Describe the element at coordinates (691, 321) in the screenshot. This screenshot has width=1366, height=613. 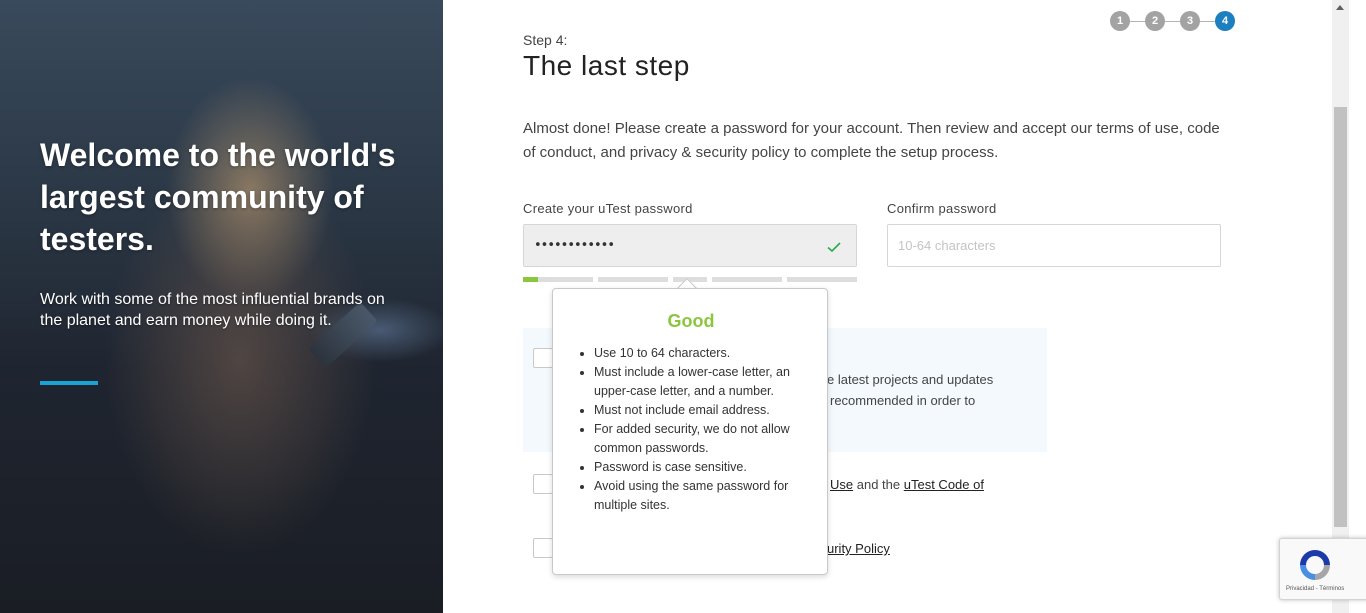
I see `password-strength-label: Good` at that location.